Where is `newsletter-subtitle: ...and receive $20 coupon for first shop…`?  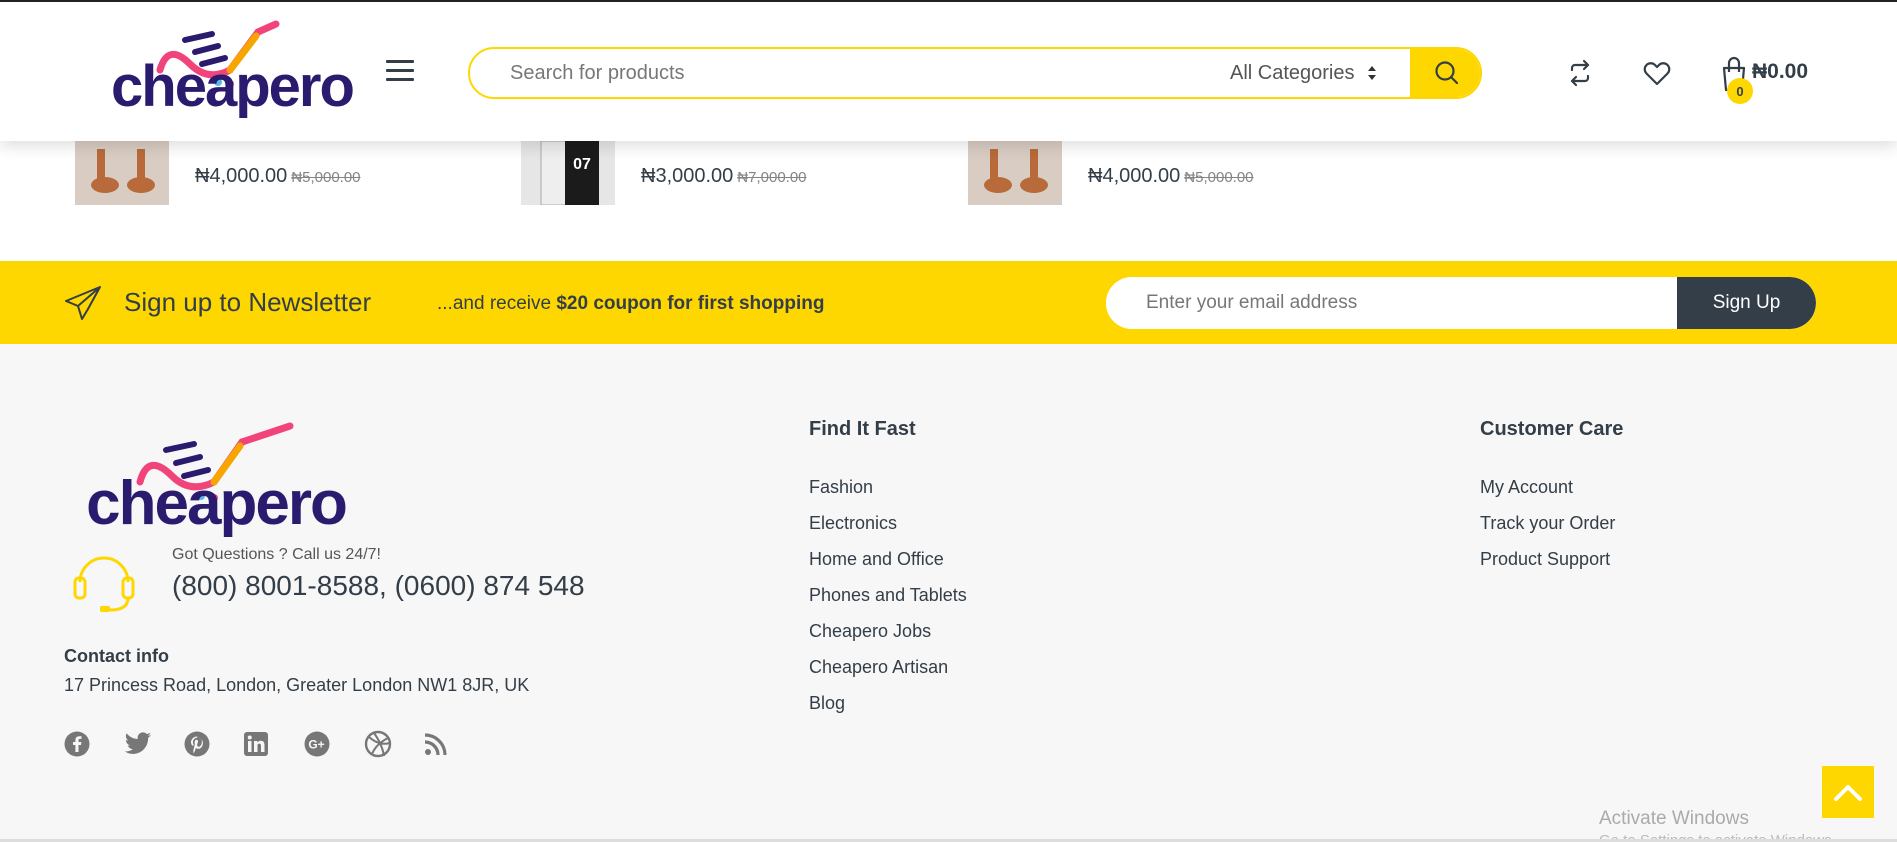 newsletter-subtitle: ...and receive $20 coupon for first shop… is located at coordinates (630, 304).